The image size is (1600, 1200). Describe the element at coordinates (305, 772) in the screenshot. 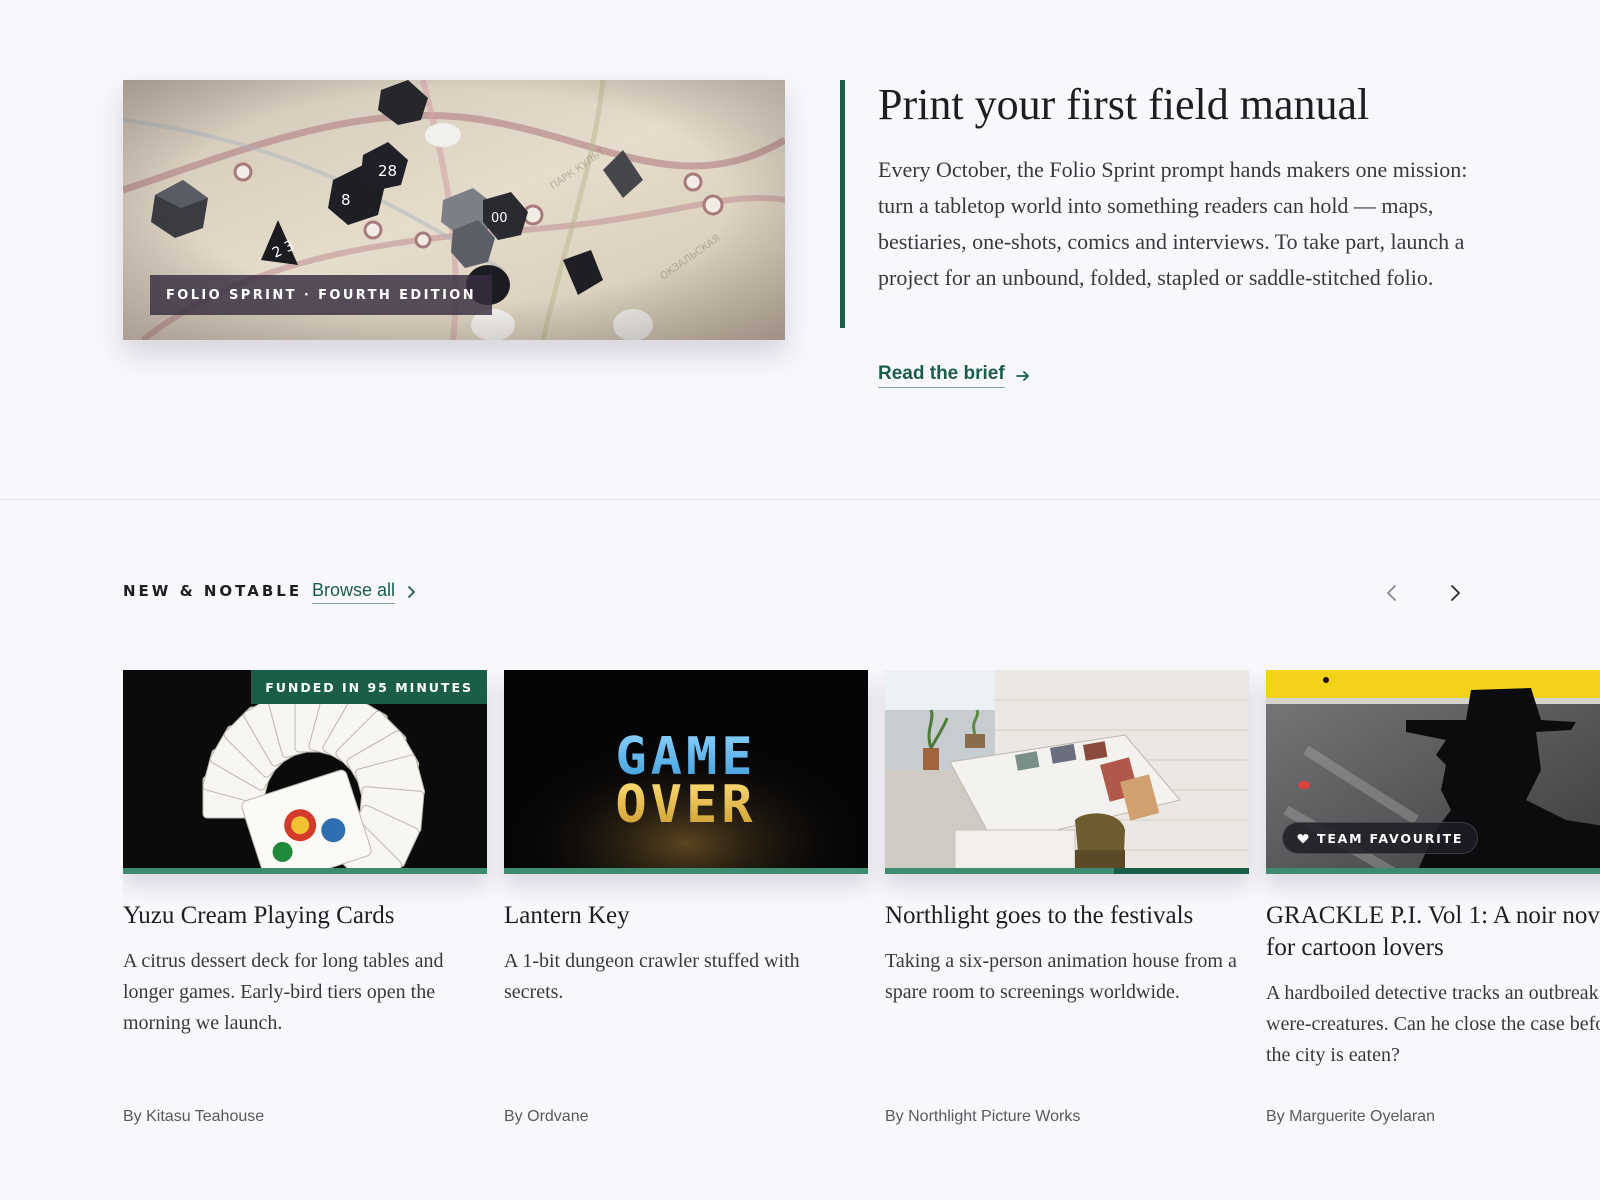

I see `project-card-image: FUNDED IN 95 MINUTES` at that location.